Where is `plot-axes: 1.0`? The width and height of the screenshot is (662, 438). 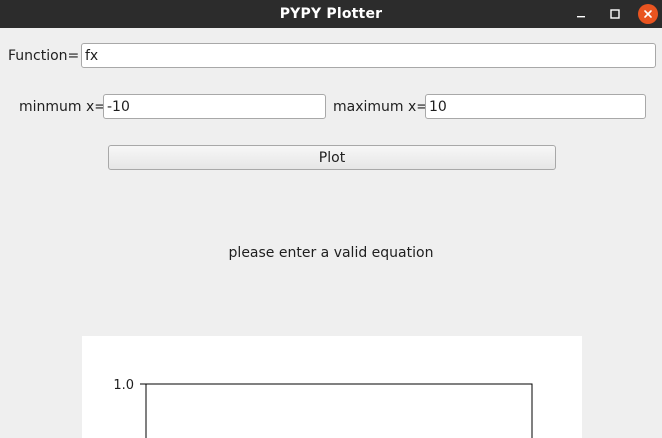
plot-axes: 1.0 is located at coordinates (323, 408).